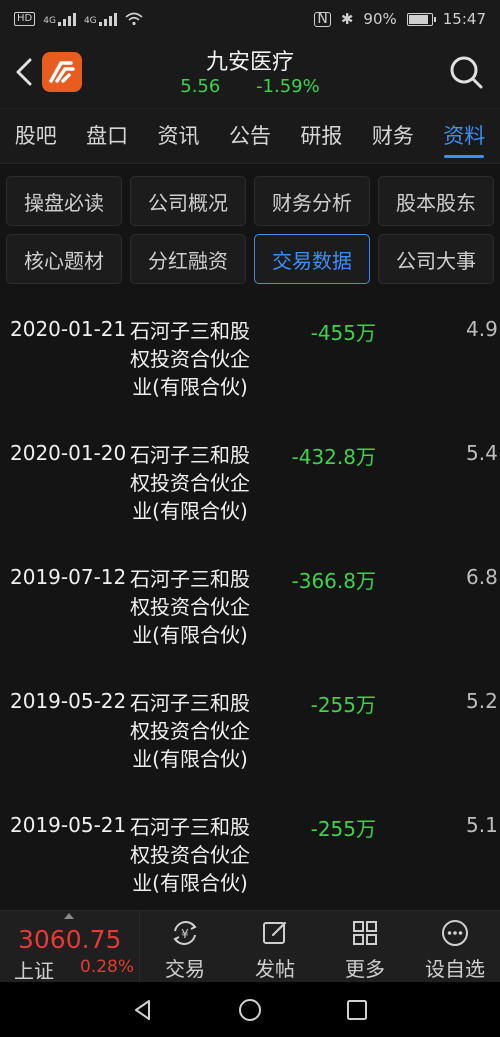 The height and width of the screenshot is (1037, 500). I want to click on tab-guba: 股吧, so click(35, 136).